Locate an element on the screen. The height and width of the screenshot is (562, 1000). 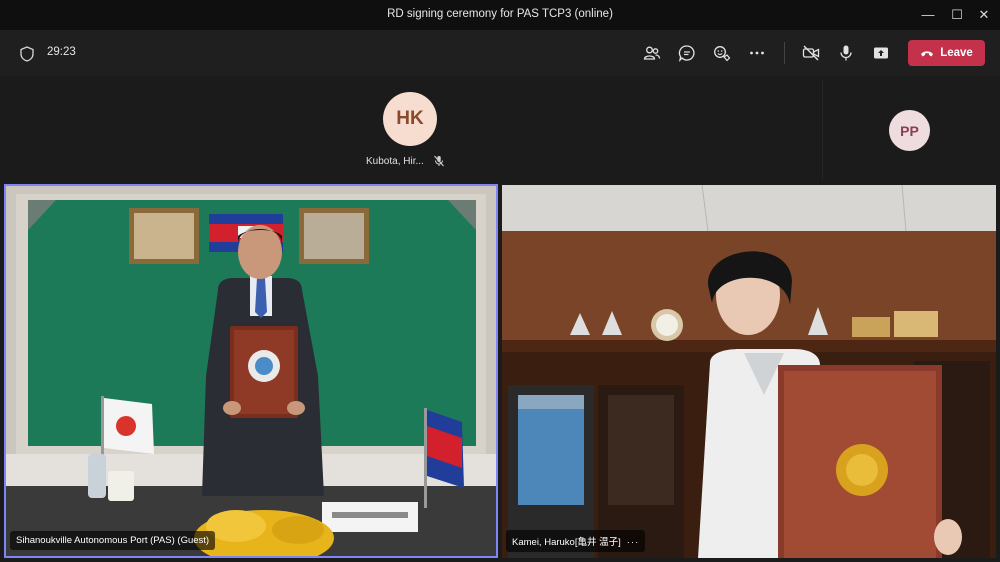
avatar-hk: HK is located at coordinates (410, 119).